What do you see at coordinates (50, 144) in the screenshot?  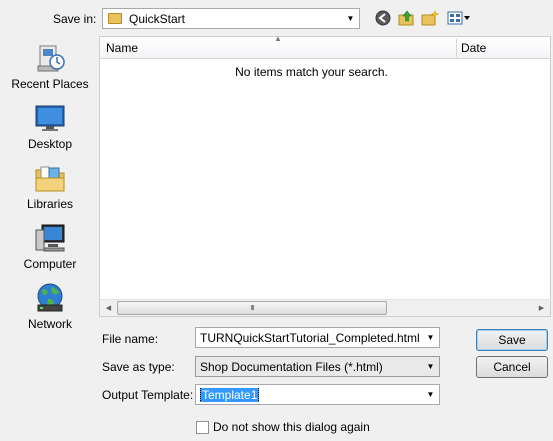 I see `place-label: Desktop` at bounding box center [50, 144].